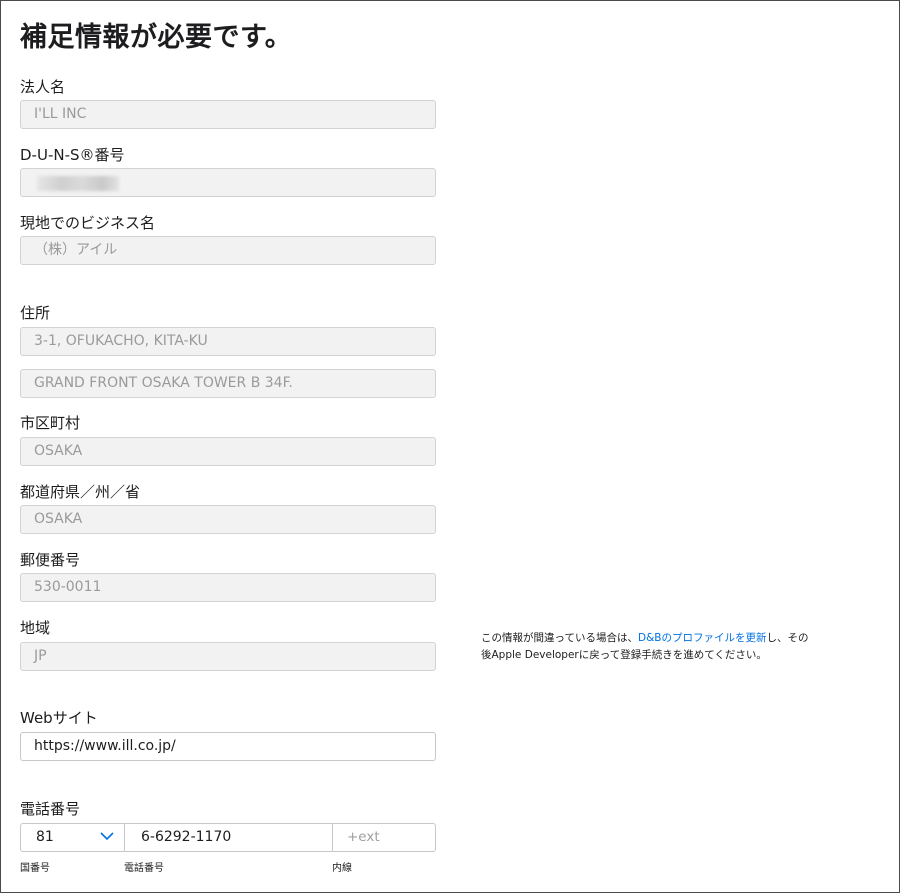 This screenshot has width=900, height=893. Describe the element at coordinates (228, 341) in the screenshot. I see `address-line1-field: 3-1, OFUKACHO, KITA-KU` at that location.